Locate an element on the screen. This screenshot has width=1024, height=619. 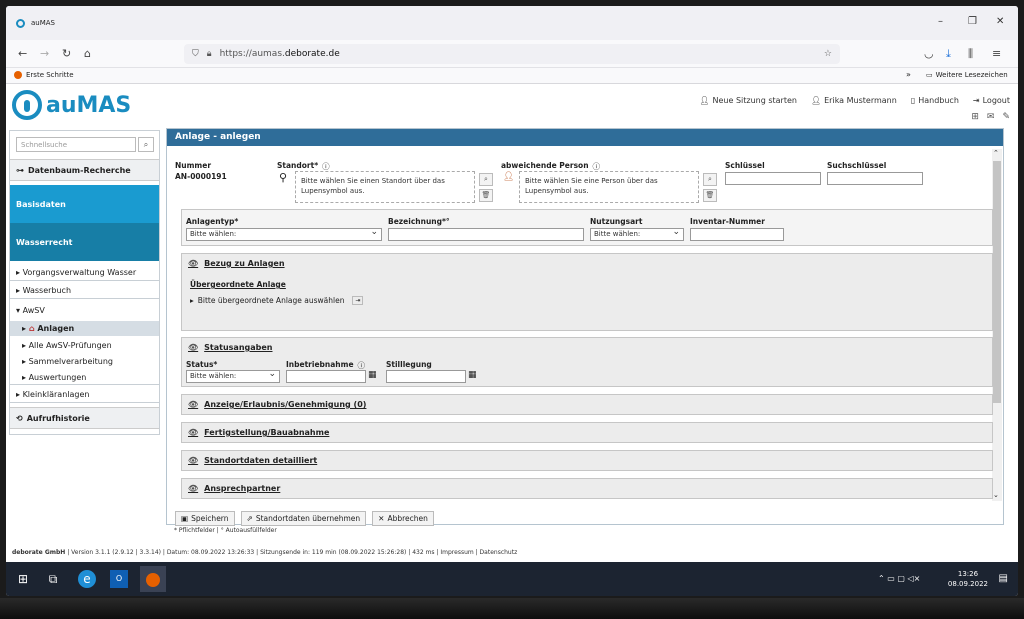
anzeige-toggle: 👁︎ Anzeige/Erlaubnis/Genehmigung (0) is located at coordinates (277, 404).